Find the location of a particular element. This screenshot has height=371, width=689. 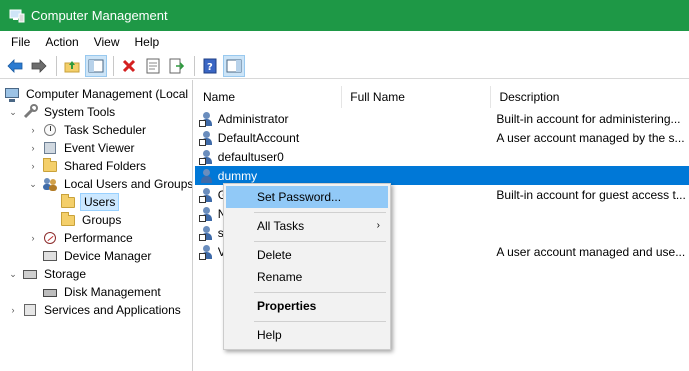

tree-item-label: Disk Management is located at coordinates (112, 292).